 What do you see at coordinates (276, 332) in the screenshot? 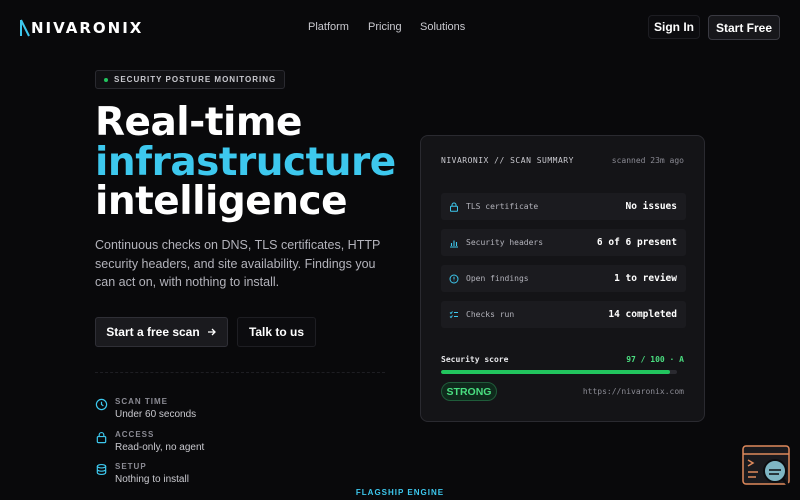
I see `talk-to-us-button: Talk to us` at bounding box center [276, 332].